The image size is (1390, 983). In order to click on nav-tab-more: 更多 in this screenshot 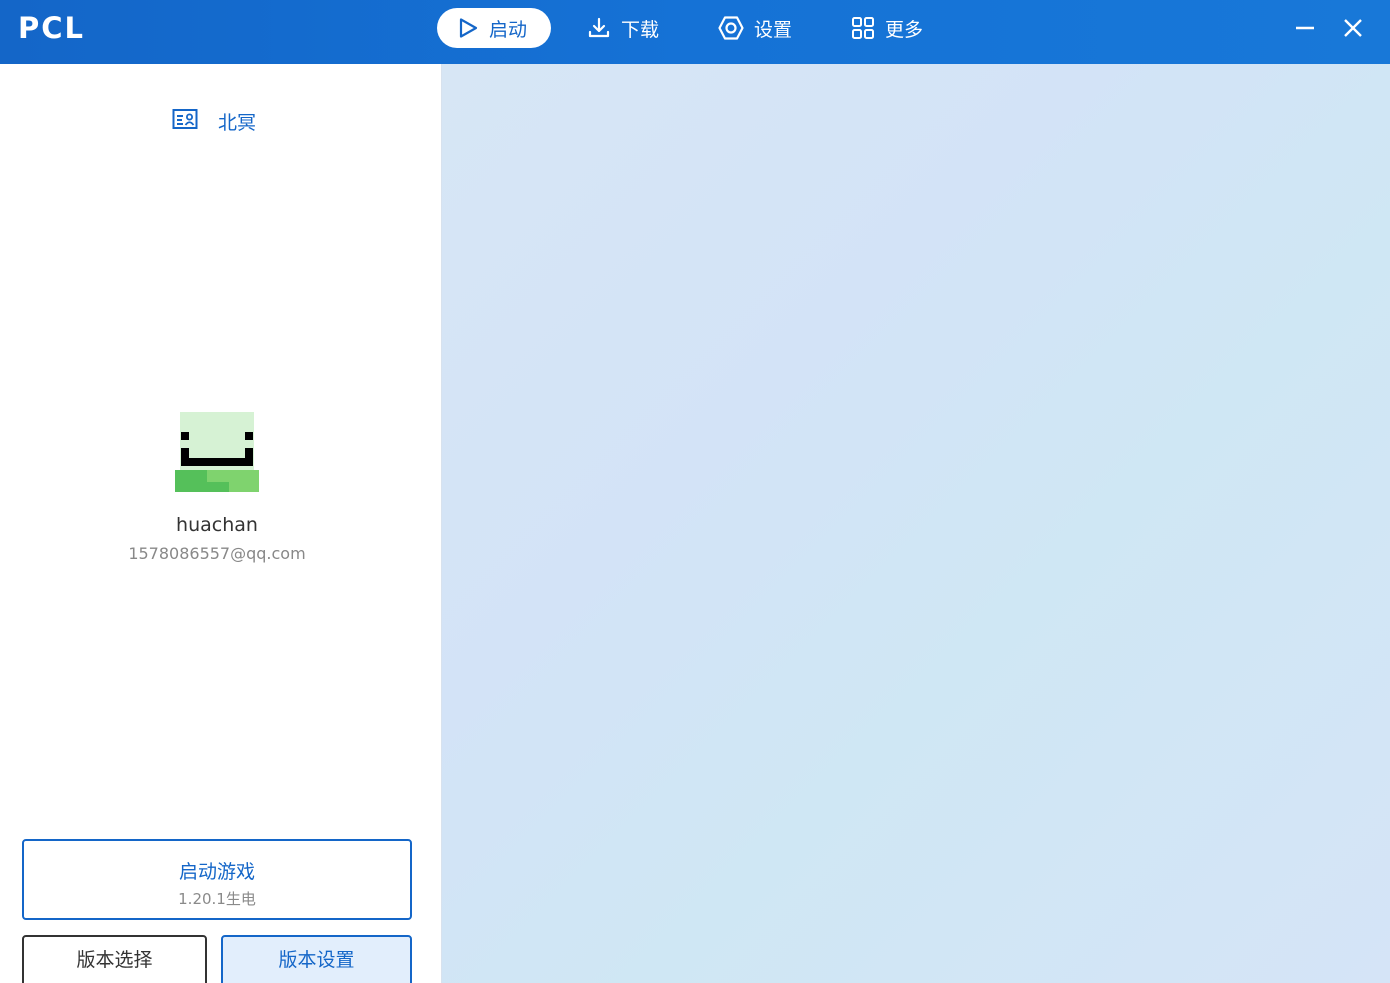, I will do `click(887, 28)`.